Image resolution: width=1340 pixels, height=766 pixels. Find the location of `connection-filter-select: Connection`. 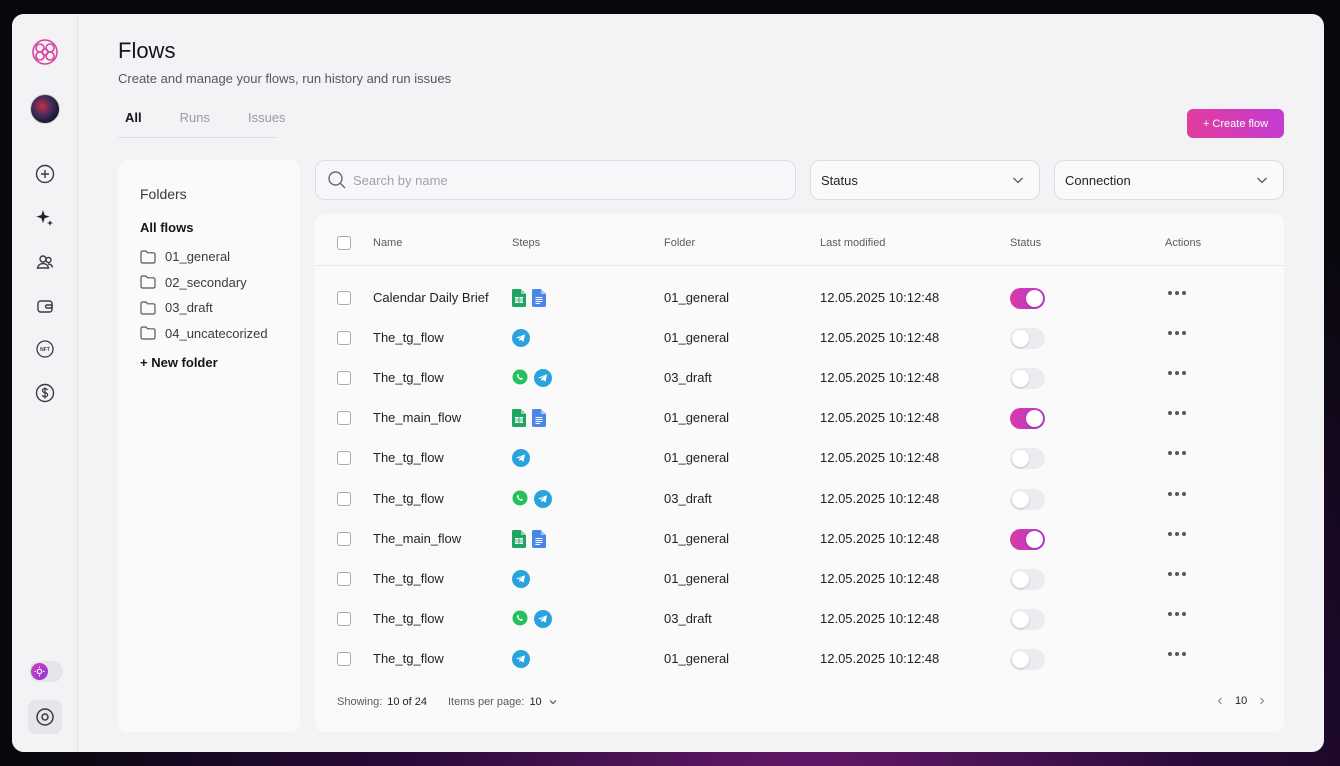

connection-filter-select: Connection is located at coordinates (1169, 180).